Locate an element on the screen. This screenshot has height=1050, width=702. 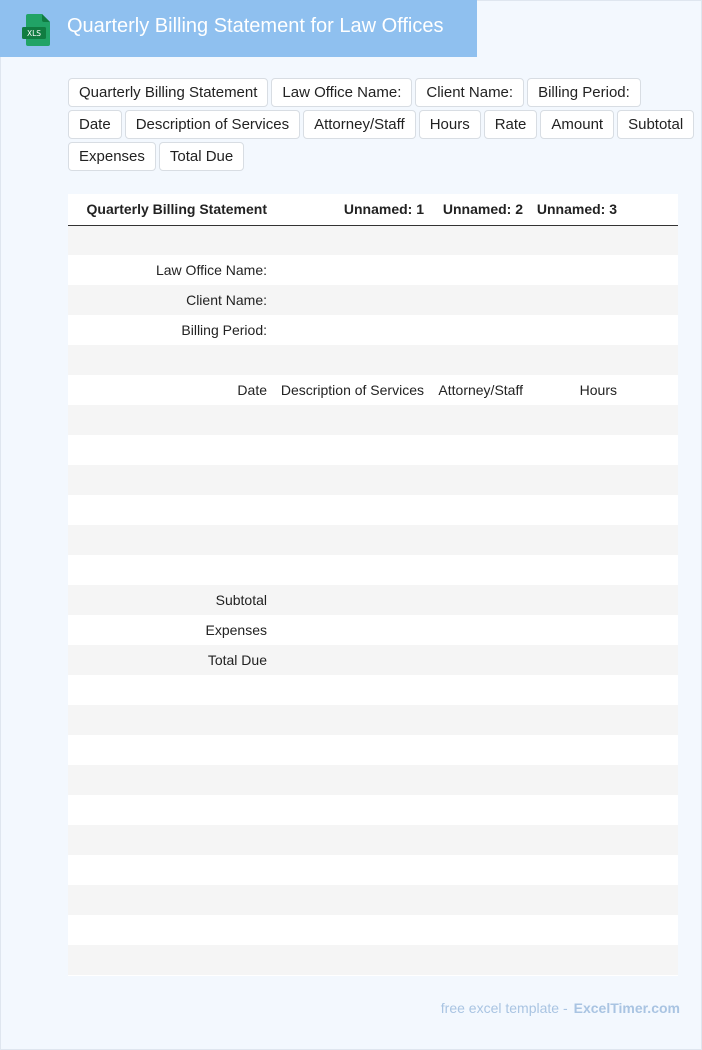
column-chip: Law Office Name: is located at coordinates (342, 92).